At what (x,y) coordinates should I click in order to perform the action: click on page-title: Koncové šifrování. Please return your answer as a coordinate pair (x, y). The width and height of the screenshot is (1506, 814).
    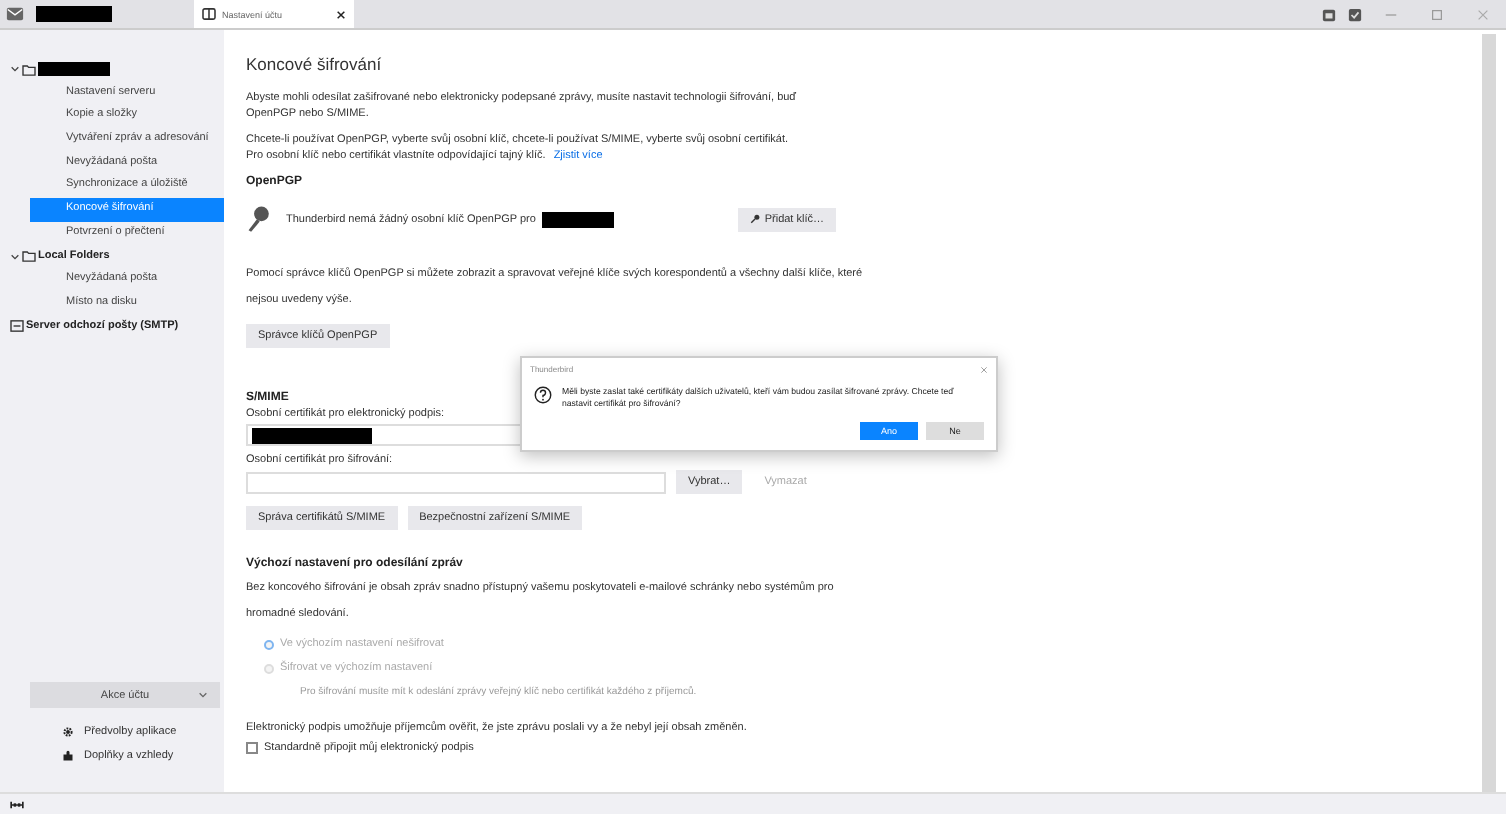
    Looking at the image, I should click on (315, 64).